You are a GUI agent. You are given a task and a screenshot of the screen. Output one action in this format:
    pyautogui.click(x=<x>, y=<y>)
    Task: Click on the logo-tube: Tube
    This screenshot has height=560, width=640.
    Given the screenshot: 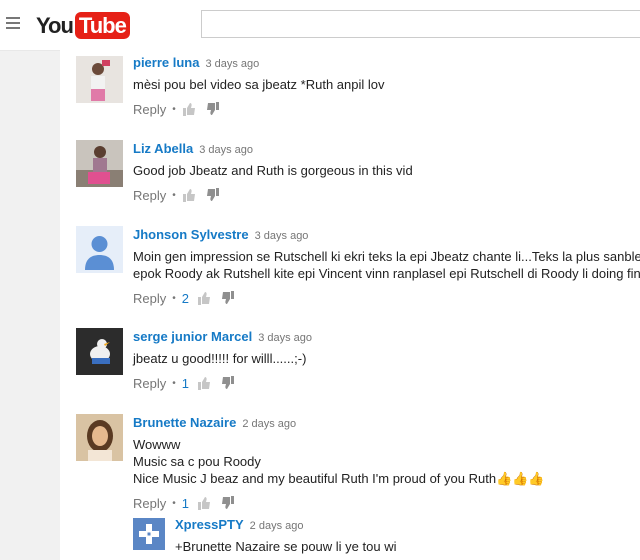 What is the action you would take?
    pyautogui.click(x=102, y=25)
    